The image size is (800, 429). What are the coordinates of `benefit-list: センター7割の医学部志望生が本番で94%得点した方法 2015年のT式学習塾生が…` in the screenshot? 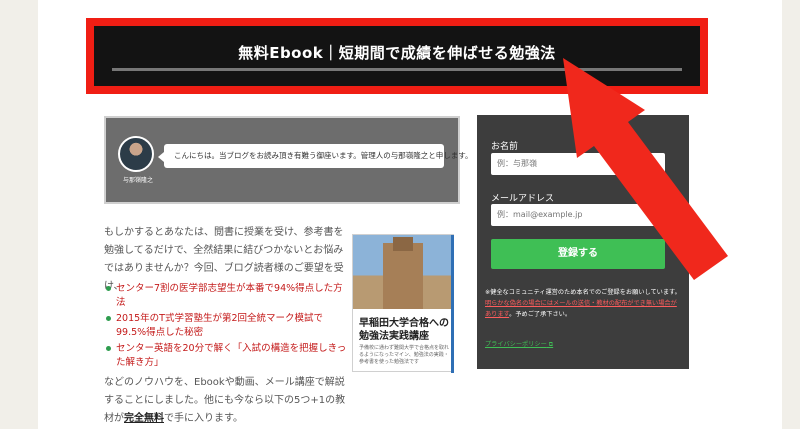 It's located at (228, 327).